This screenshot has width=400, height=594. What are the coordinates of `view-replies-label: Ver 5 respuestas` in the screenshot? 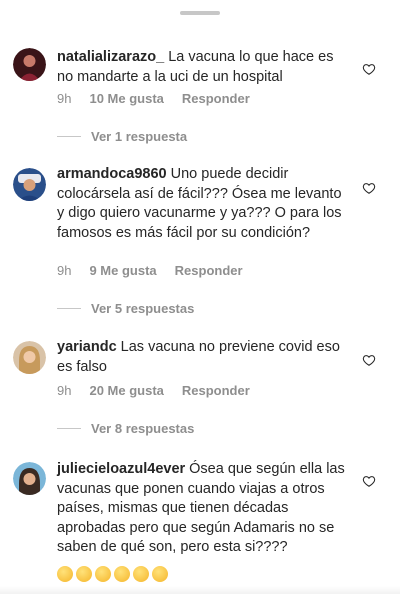 It's located at (143, 308).